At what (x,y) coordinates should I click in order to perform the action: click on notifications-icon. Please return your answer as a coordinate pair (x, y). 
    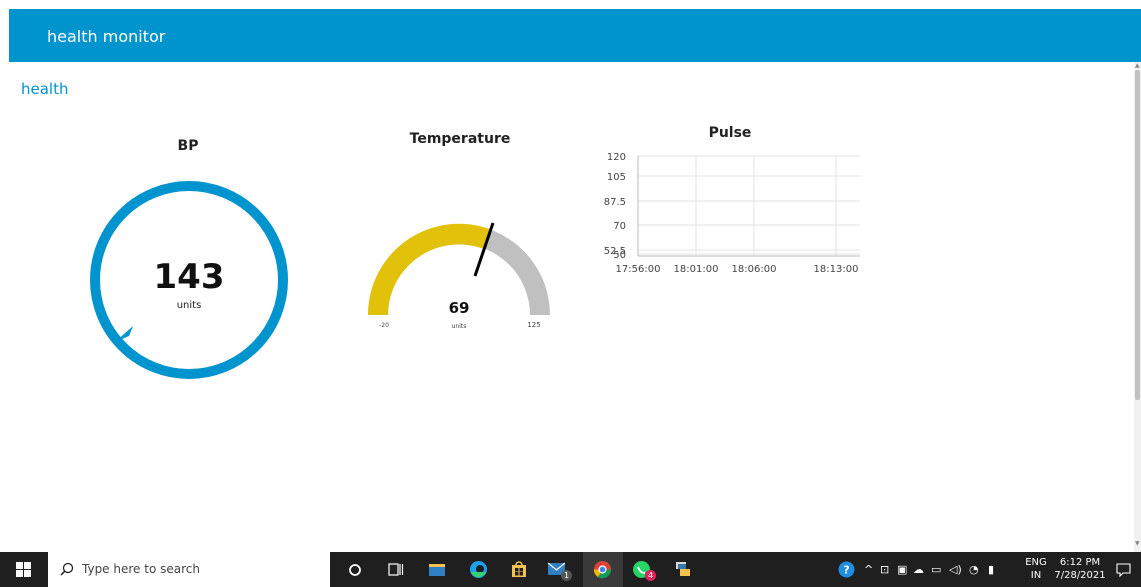
    Looking at the image, I should click on (1123, 570).